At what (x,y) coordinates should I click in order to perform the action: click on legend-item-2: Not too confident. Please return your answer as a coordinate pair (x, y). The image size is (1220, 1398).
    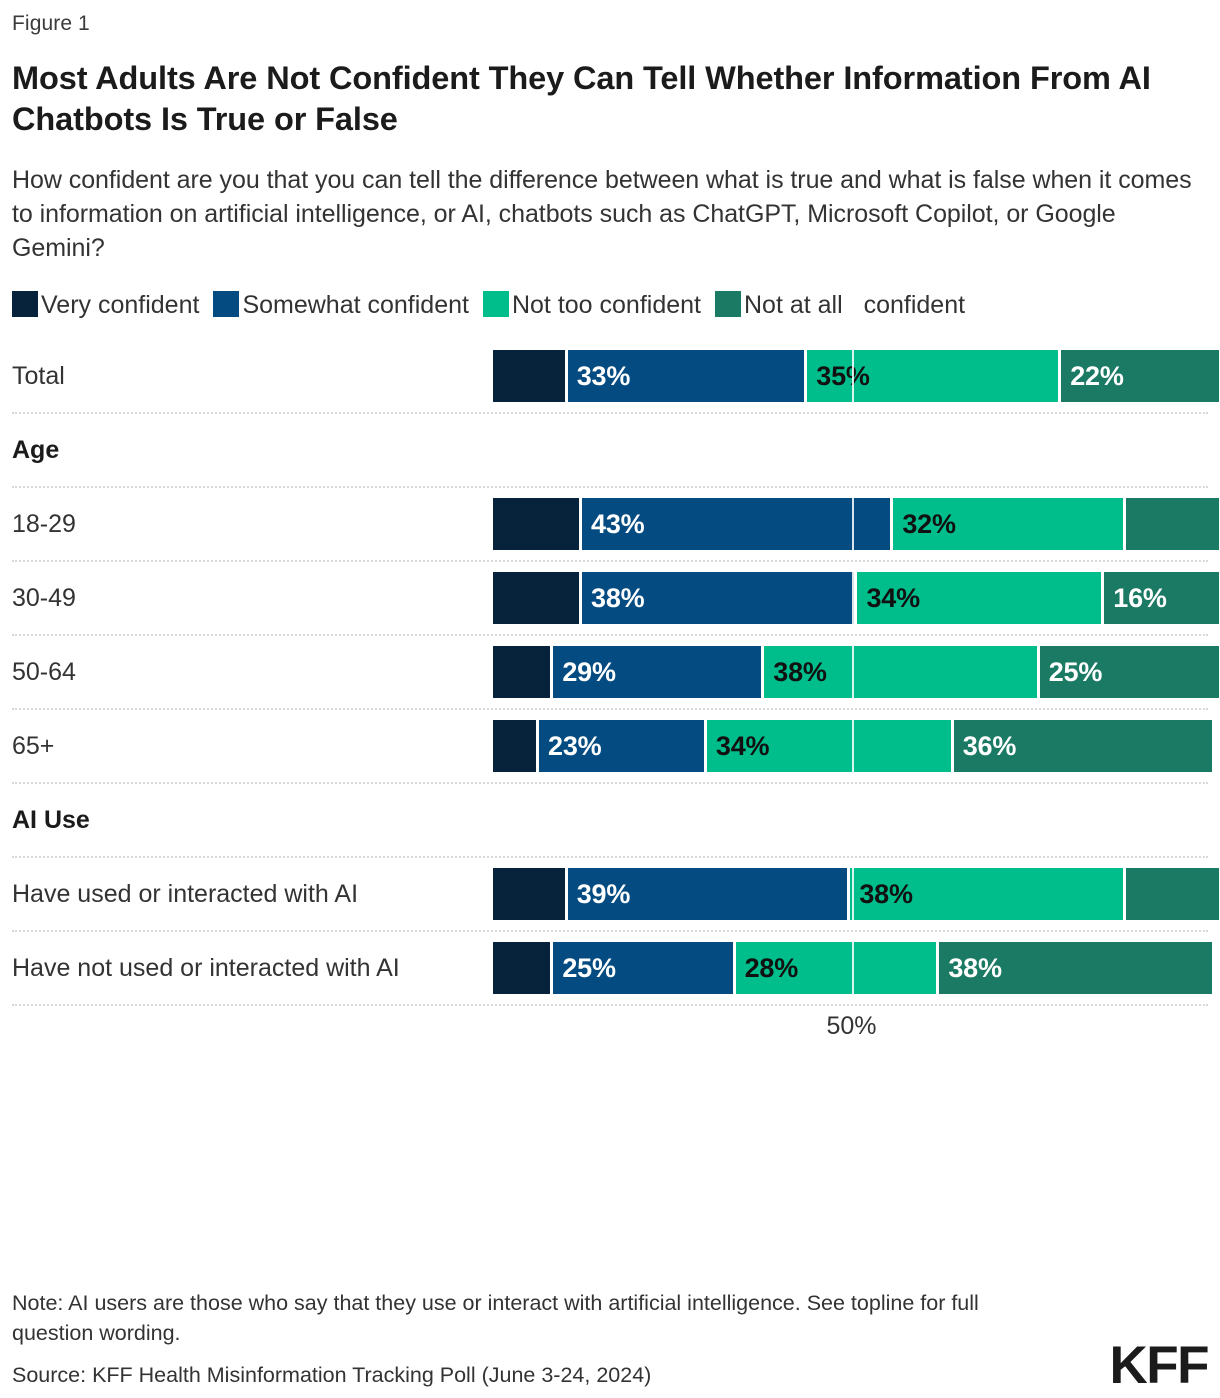
    Looking at the image, I should click on (591, 304).